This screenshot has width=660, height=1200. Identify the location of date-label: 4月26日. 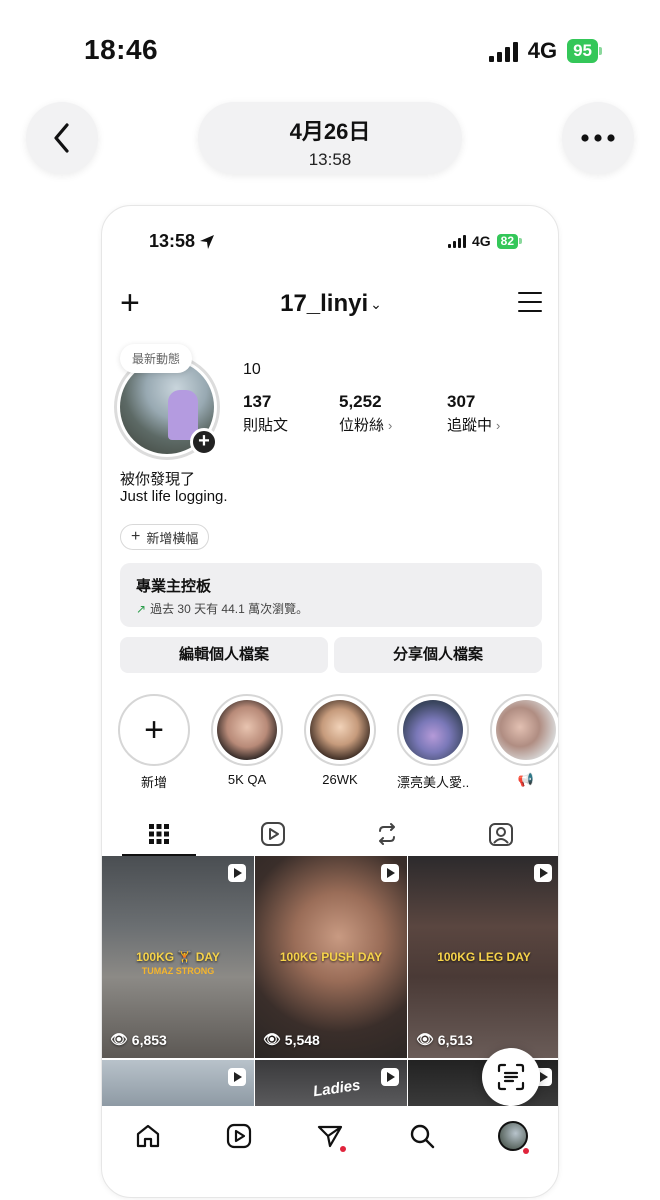
(330, 131).